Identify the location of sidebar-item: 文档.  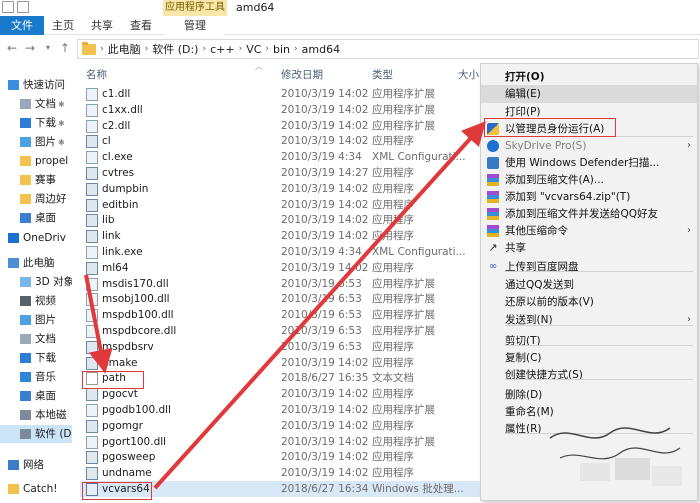
(36, 339).